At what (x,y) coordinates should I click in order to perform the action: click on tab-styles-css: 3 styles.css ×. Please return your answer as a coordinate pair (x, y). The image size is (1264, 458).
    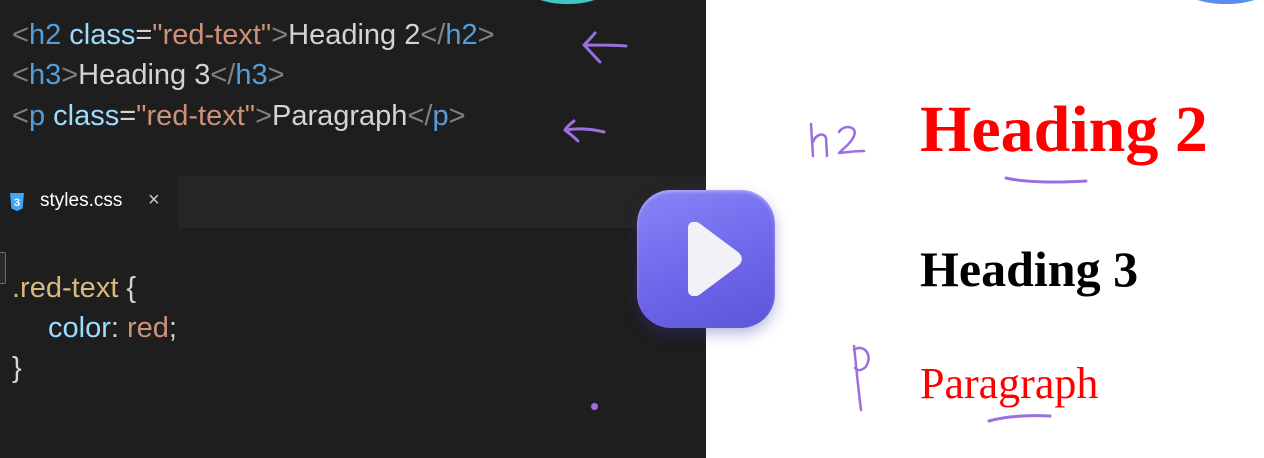
    Looking at the image, I should click on (89, 202).